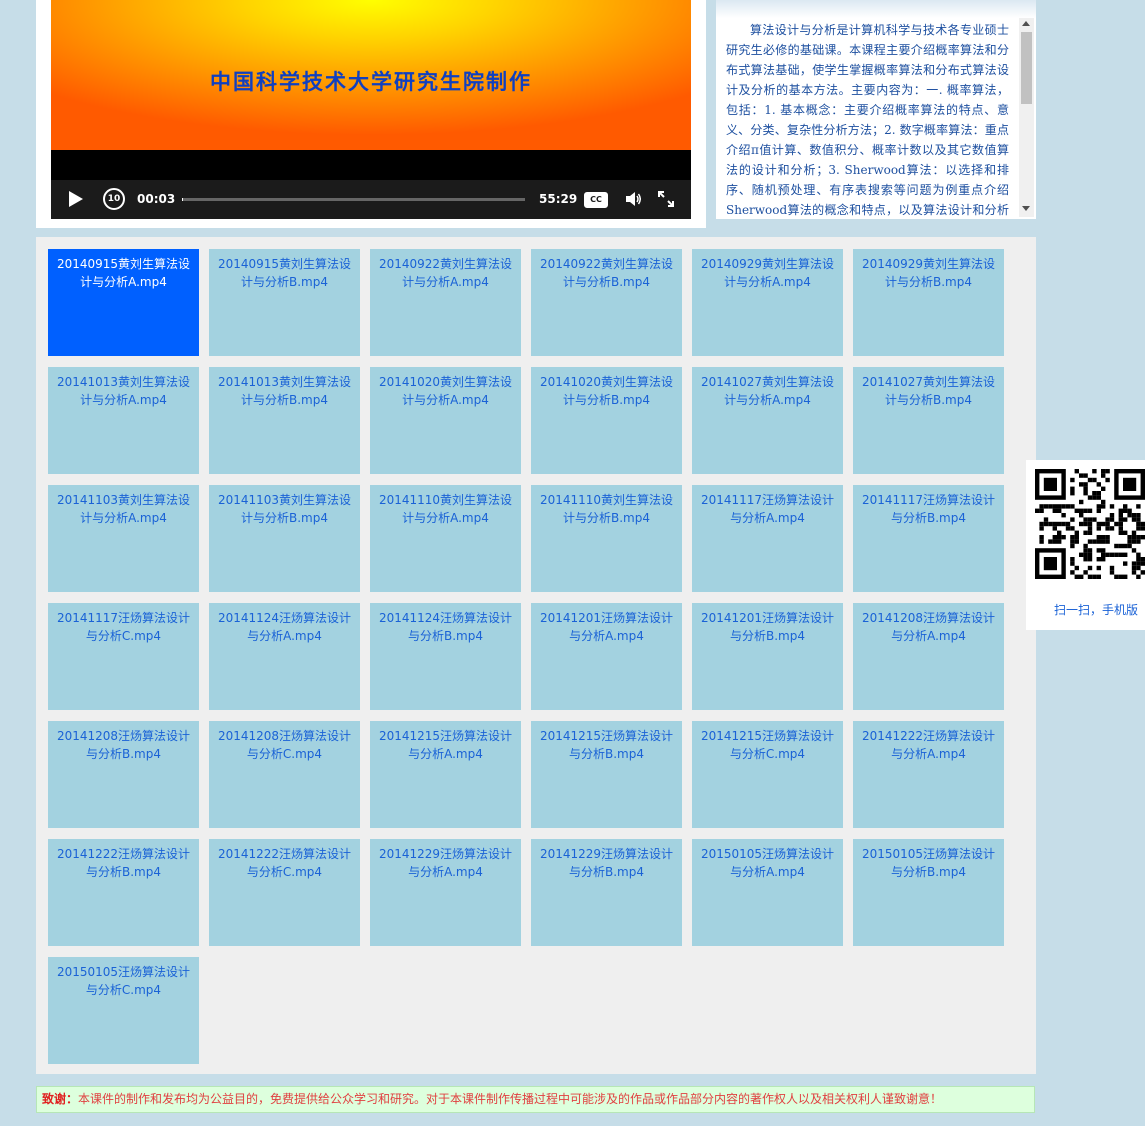 This screenshot has width=1145, height=1126. I want to click on episode-tile: 20141020黄刘生算法设计与分析B.mp4, so click(606, 420).